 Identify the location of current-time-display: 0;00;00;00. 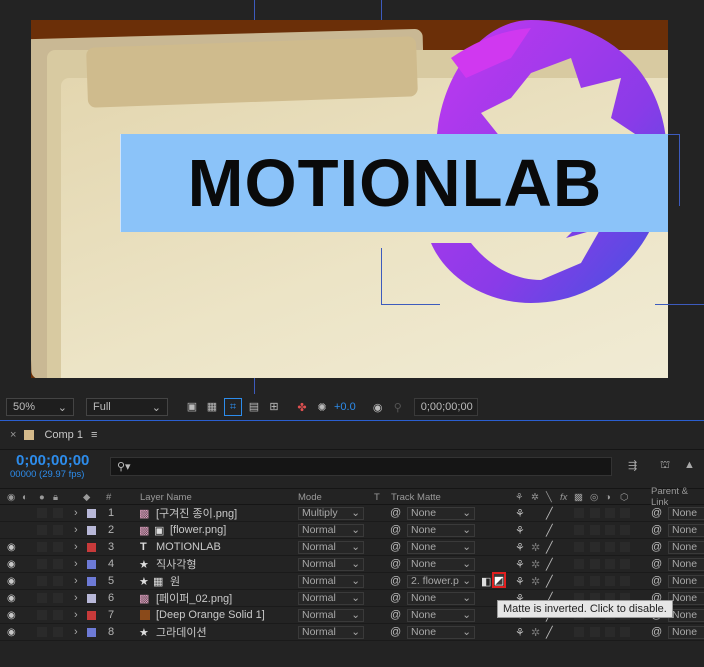
(52, 460).